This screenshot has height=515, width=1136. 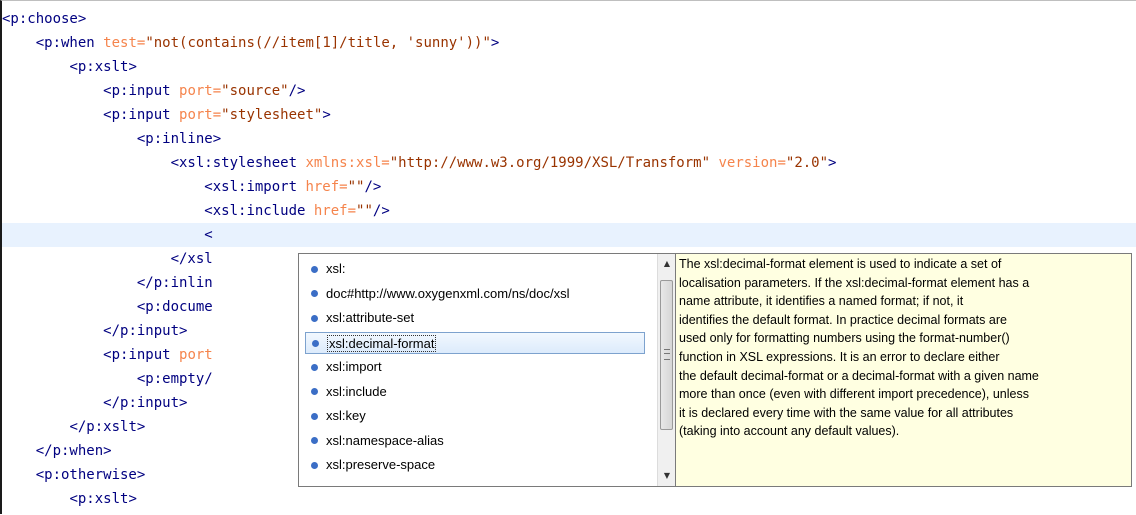 I want to click on xml-tag-token: </p:input>, so click(x=145, y=331).